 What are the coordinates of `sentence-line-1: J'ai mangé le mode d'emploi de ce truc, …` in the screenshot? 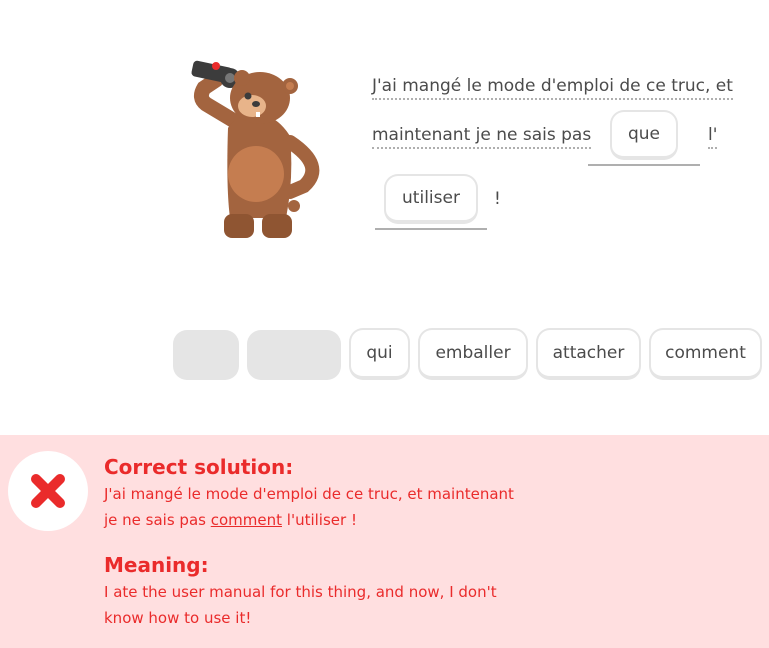 It's located at (552, 88).